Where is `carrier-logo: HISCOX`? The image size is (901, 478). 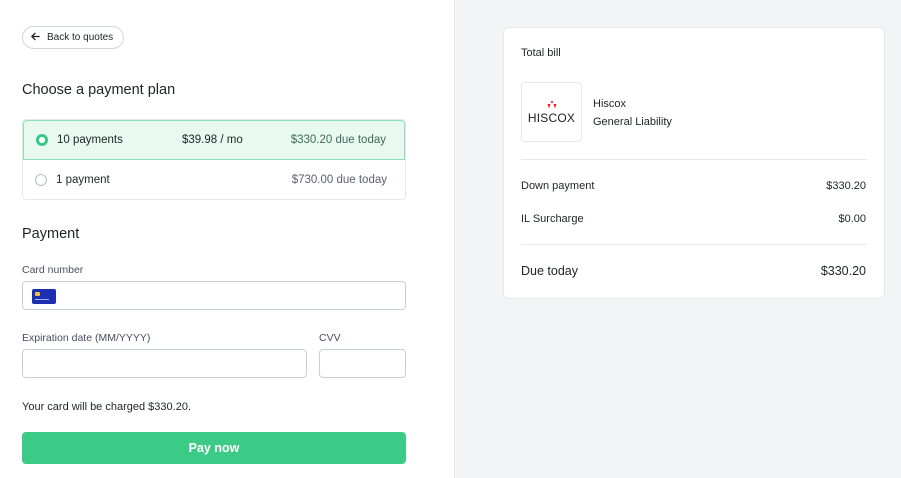
carrier-logo: HISCOX is located at coordinates (551, 112).